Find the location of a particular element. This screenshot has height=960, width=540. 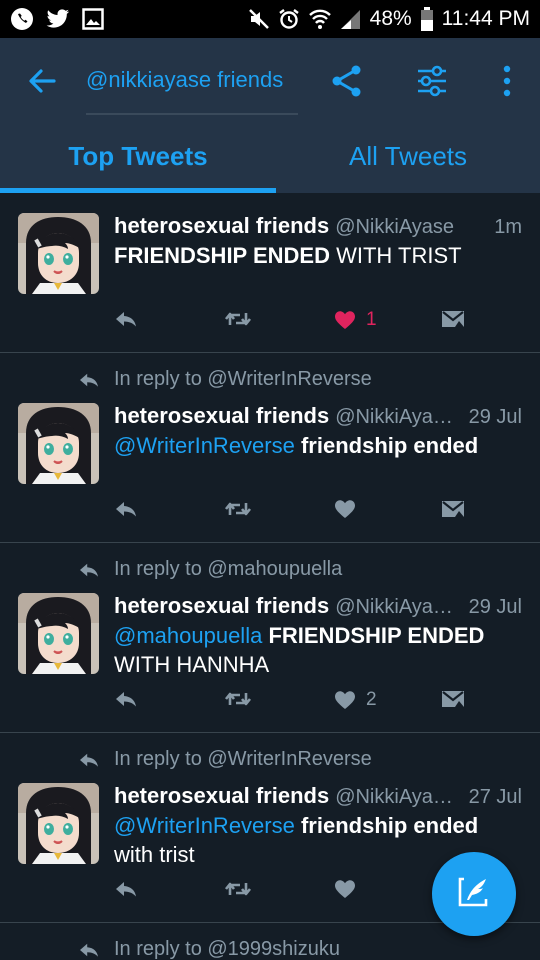

tweet-text: FRIENDSHIP ENDED WITH TRIST is located at coordinates (318, 255).